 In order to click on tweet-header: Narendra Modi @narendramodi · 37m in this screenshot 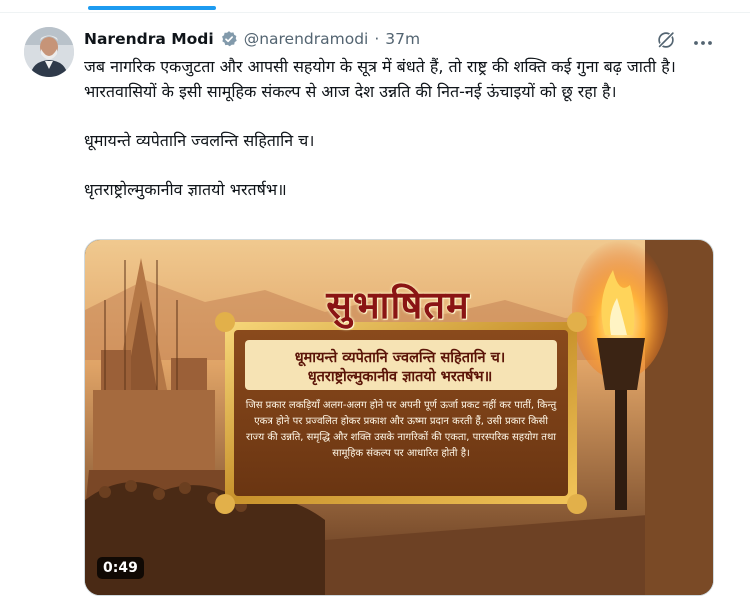, I will do `click(364, 39)`.